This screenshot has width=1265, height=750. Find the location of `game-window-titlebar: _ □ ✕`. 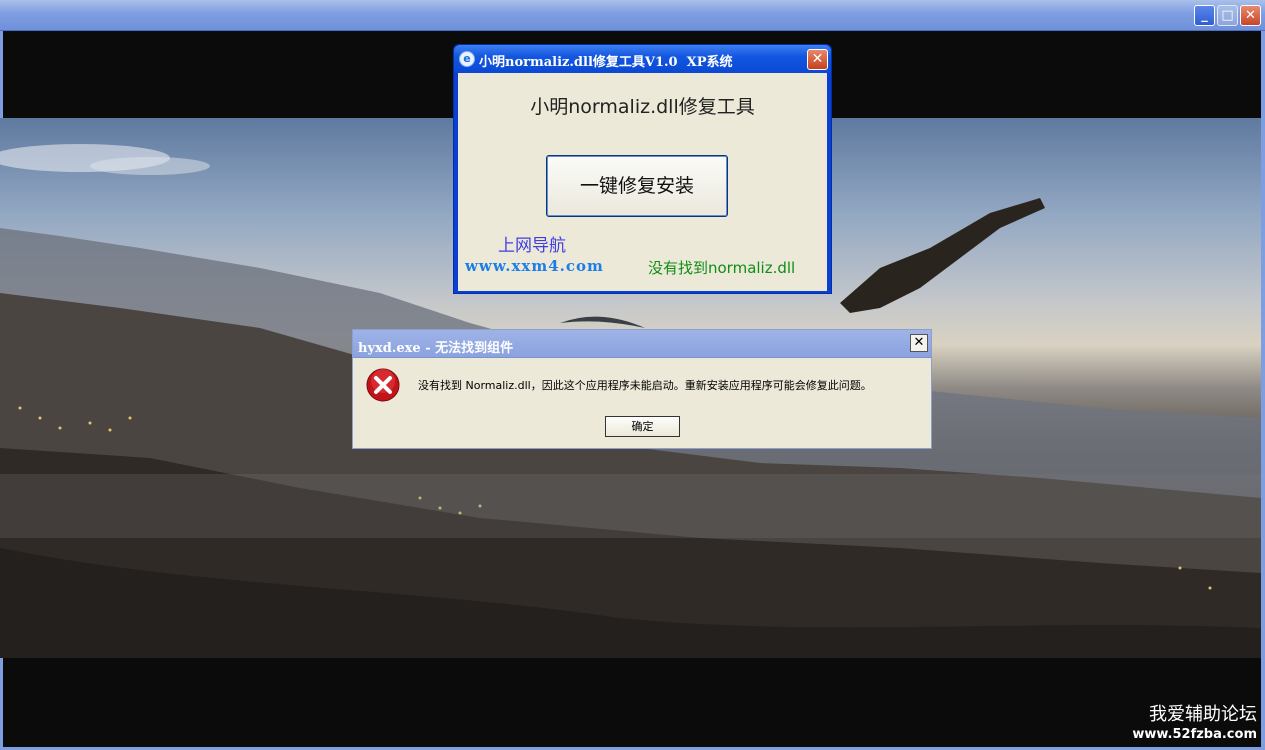

game-window-titlebar: _ □ ✕ is located at coordinates (632, 15).